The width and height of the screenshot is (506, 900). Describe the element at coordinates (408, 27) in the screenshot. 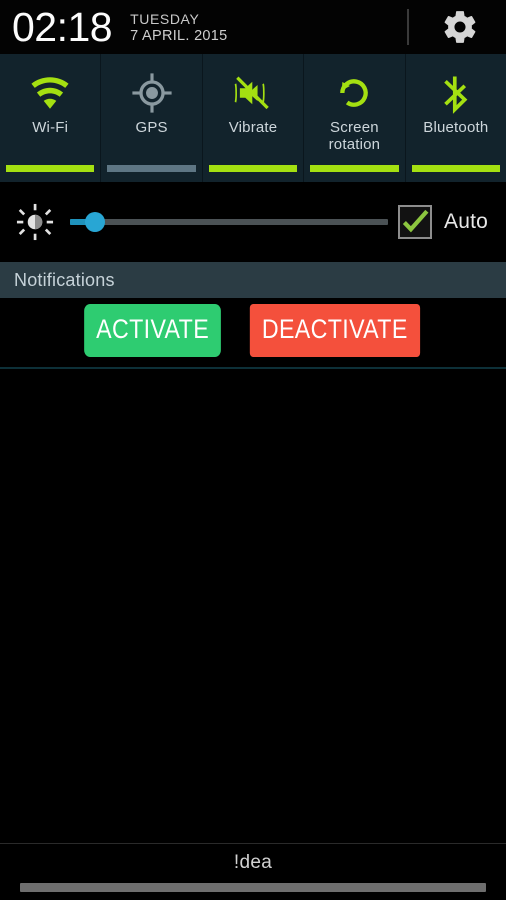

I see `status-bar-divider` at that location.